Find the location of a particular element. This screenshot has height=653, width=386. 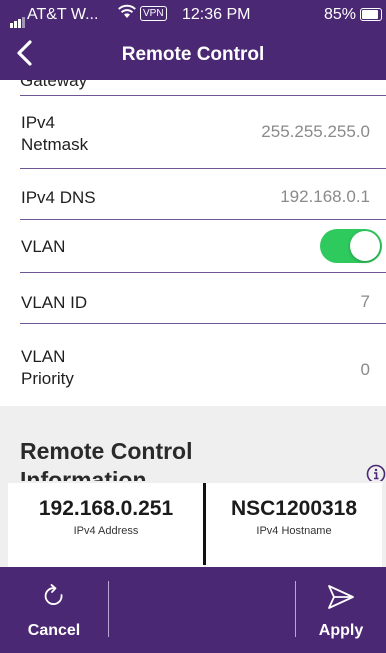

gateway-row-clipped: Gateway is located at coordinates (193, 88).